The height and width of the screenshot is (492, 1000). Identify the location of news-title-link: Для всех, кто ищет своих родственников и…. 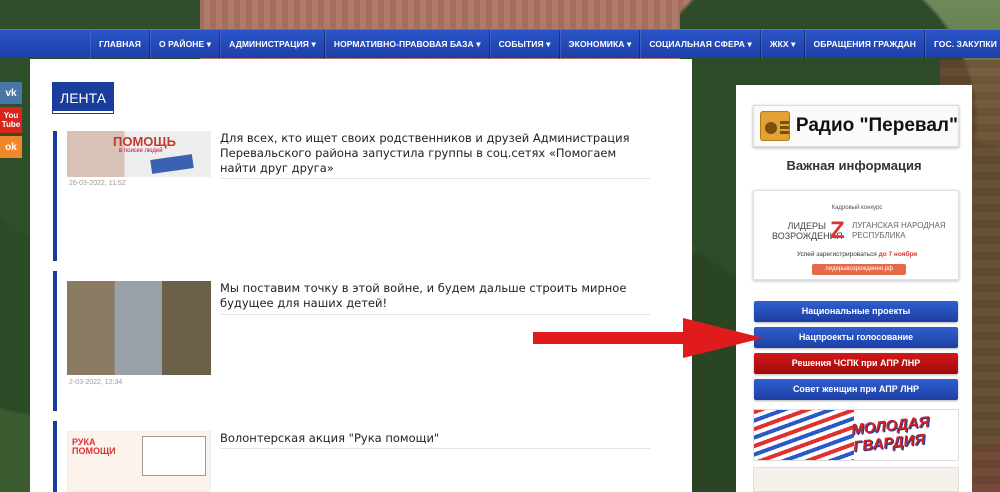
(435, 153).